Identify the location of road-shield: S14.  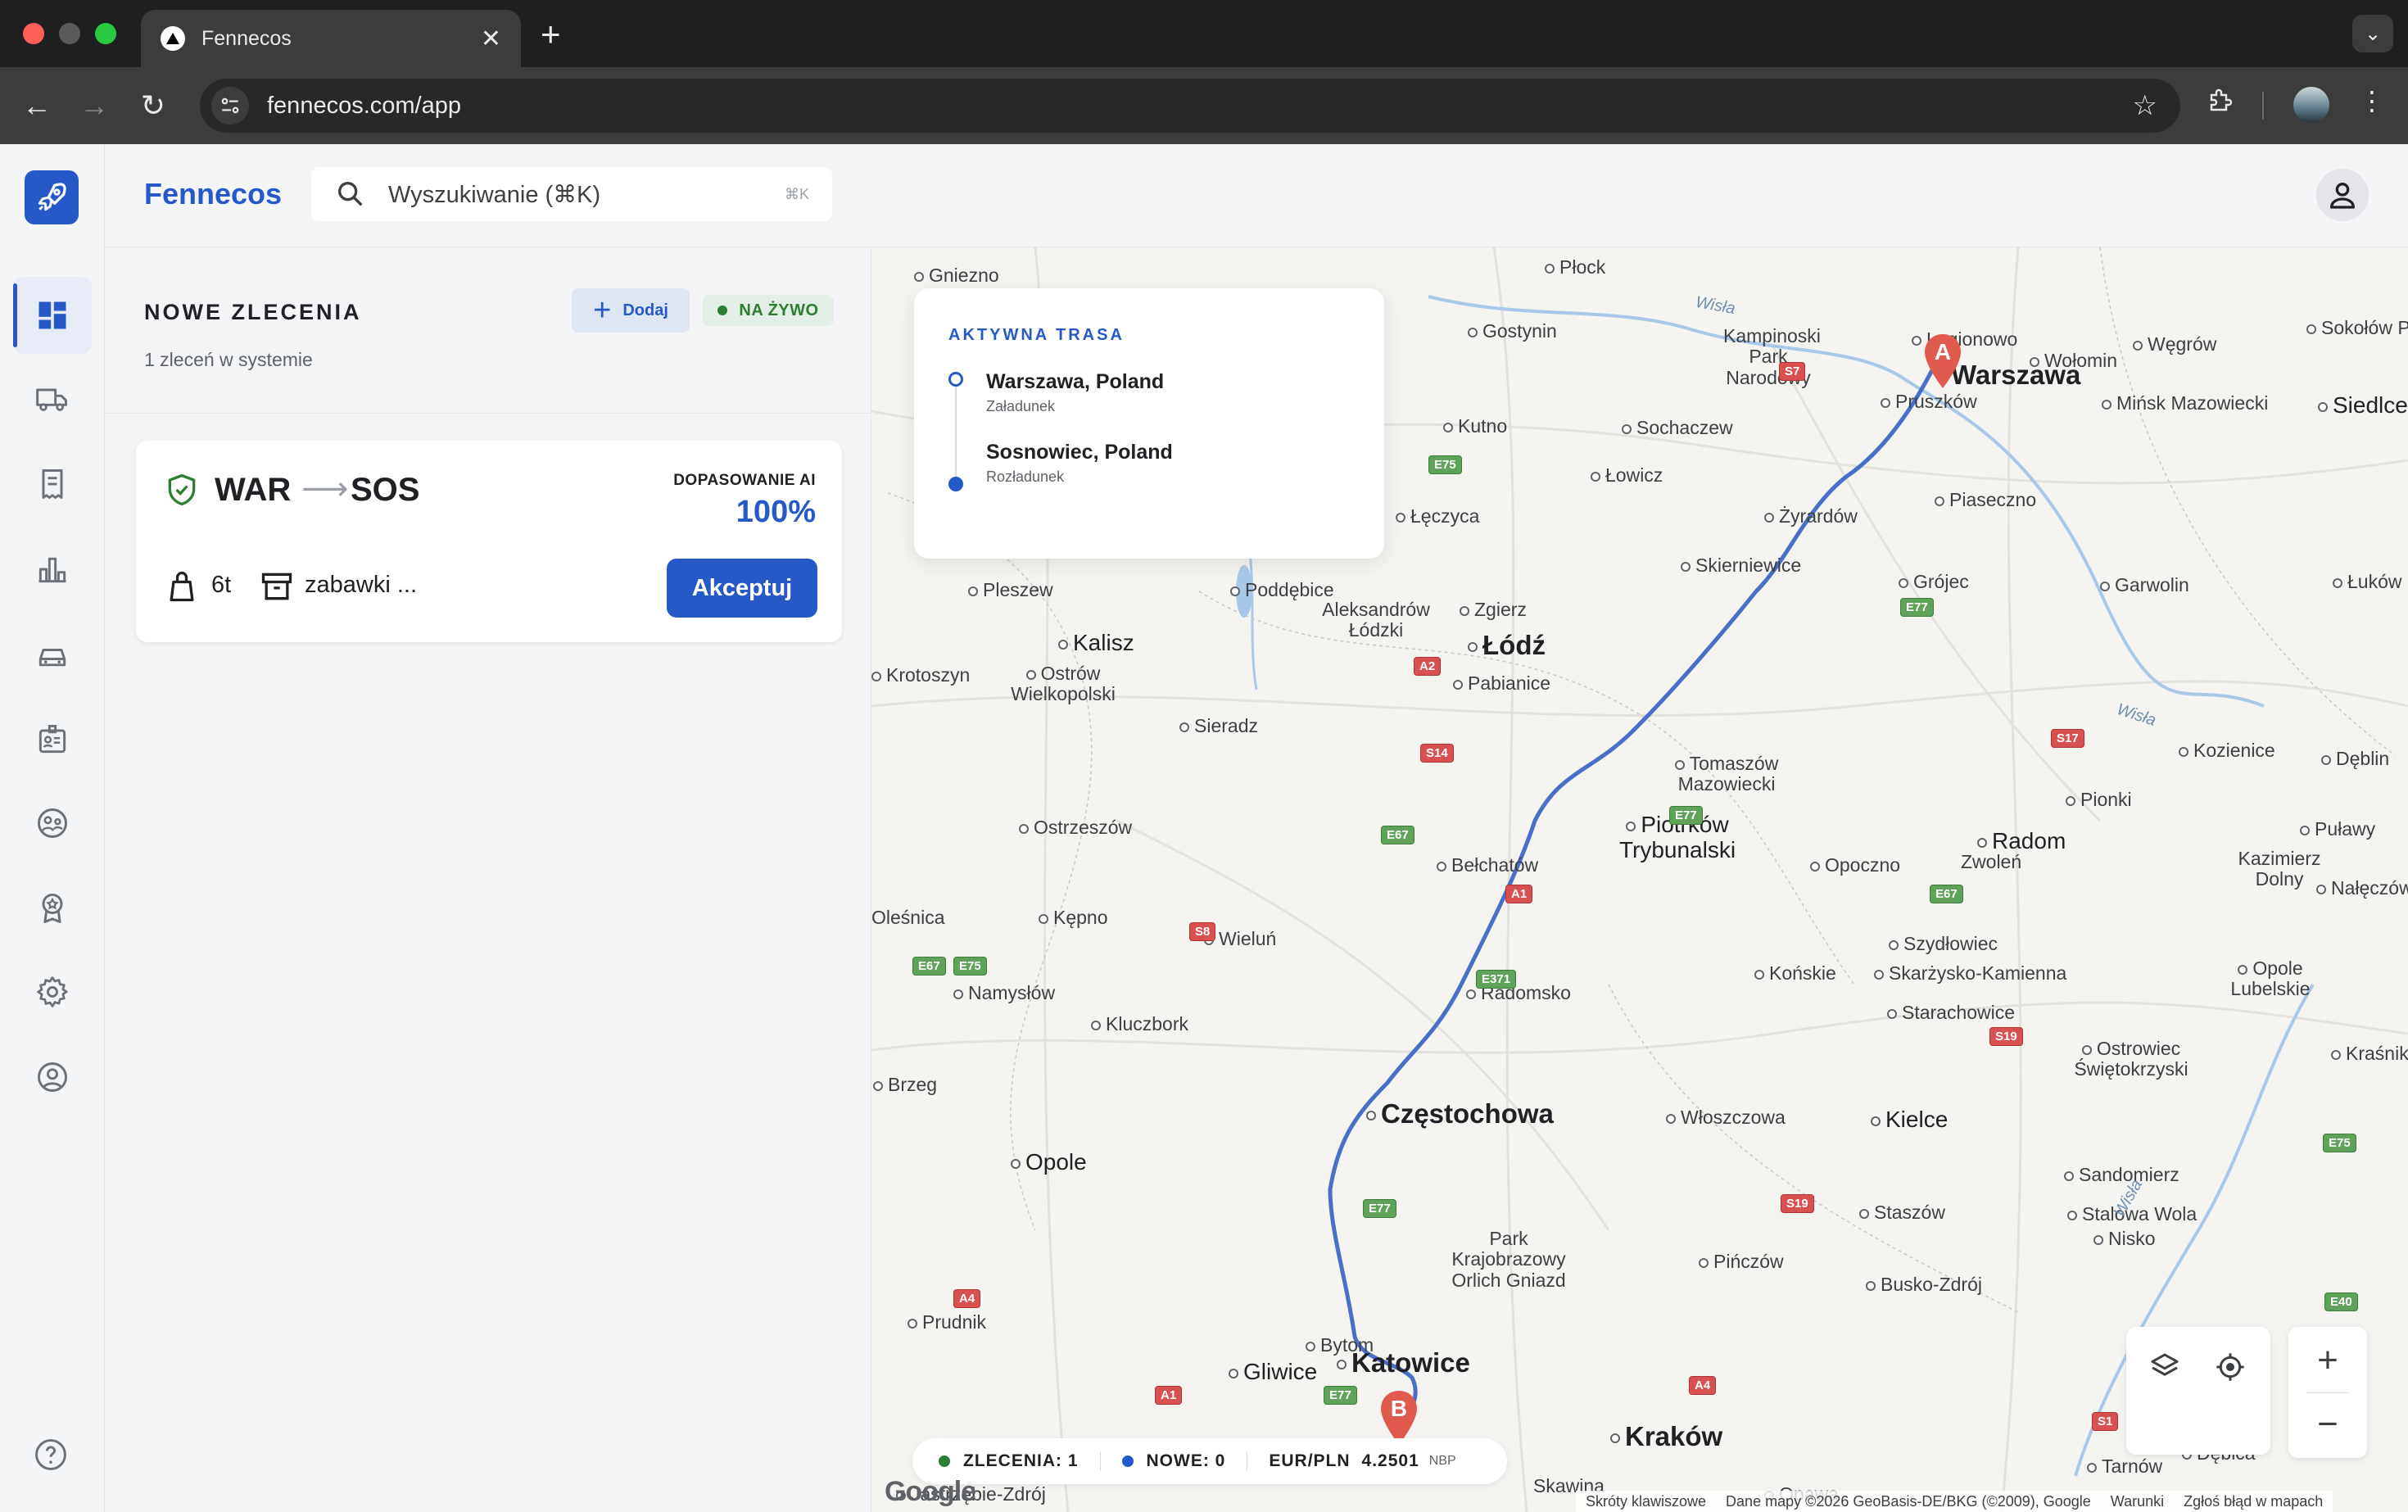
(1437, 754).